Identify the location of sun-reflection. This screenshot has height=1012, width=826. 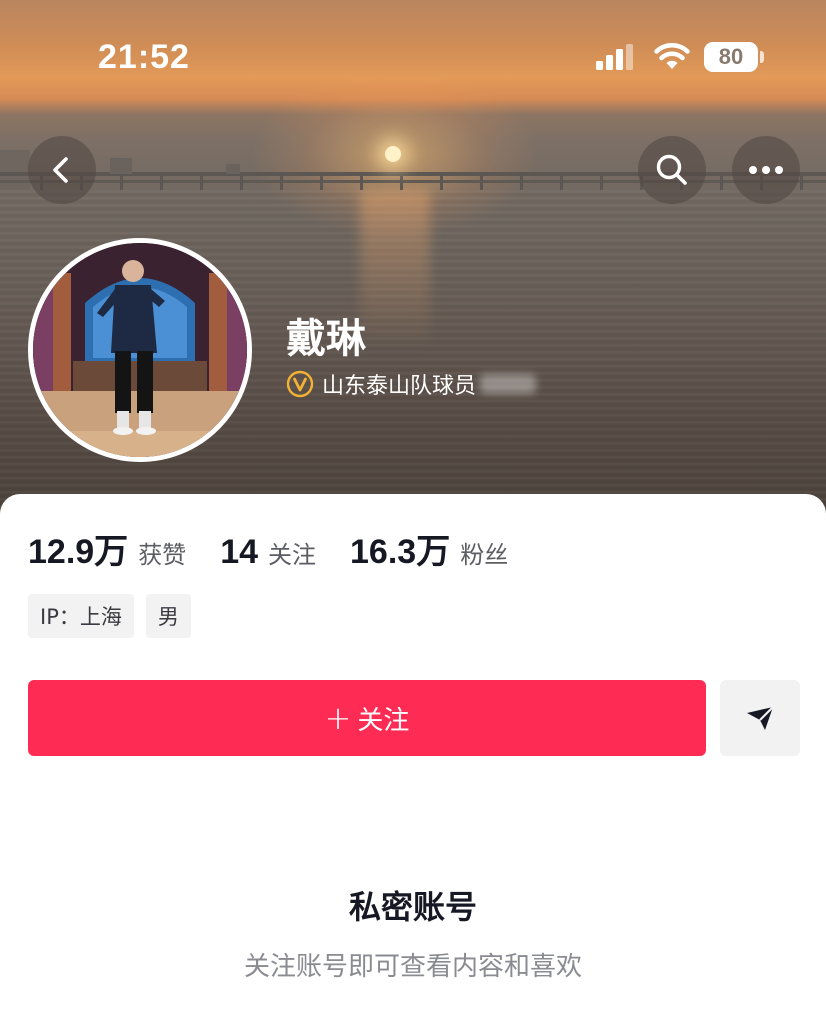
(395, 270).